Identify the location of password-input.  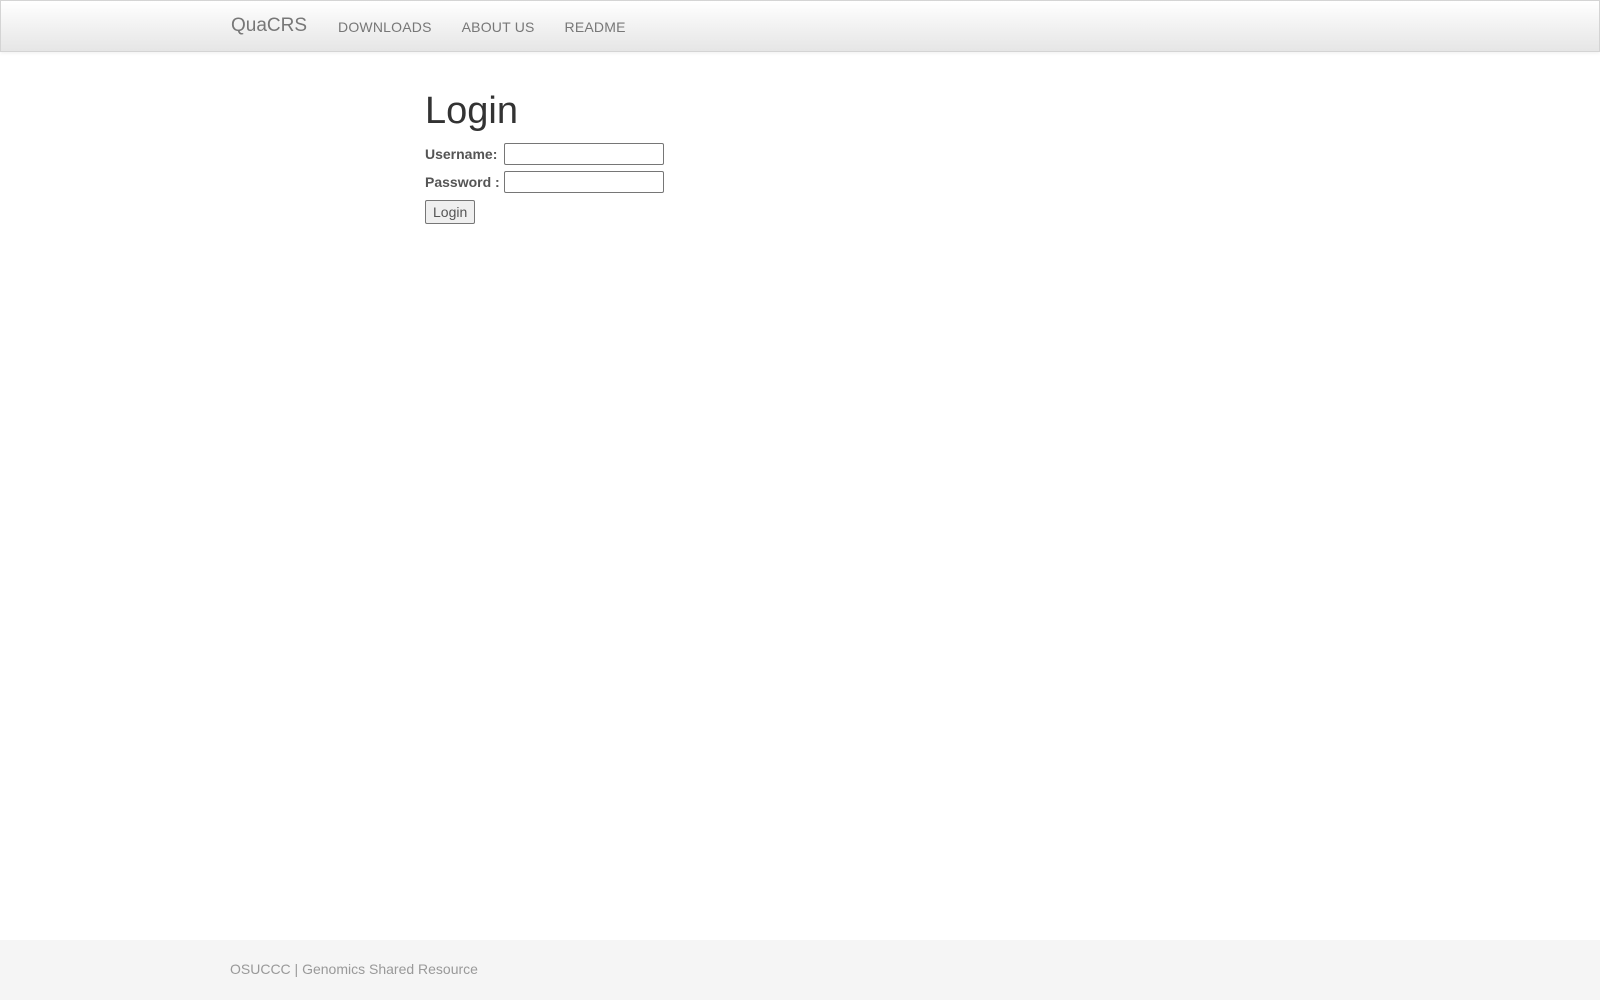
(584, 182).